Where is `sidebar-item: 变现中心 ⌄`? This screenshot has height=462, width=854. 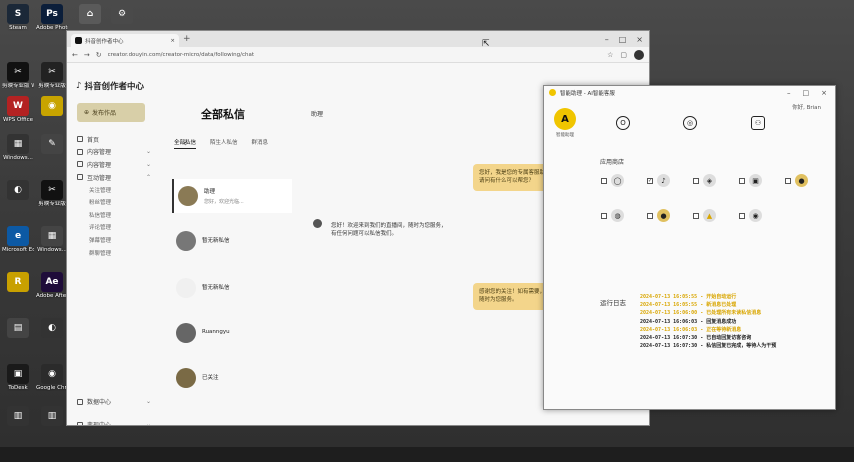 sidebar-item: 变现中心 ⌄ is located at coordinates (115, 419).